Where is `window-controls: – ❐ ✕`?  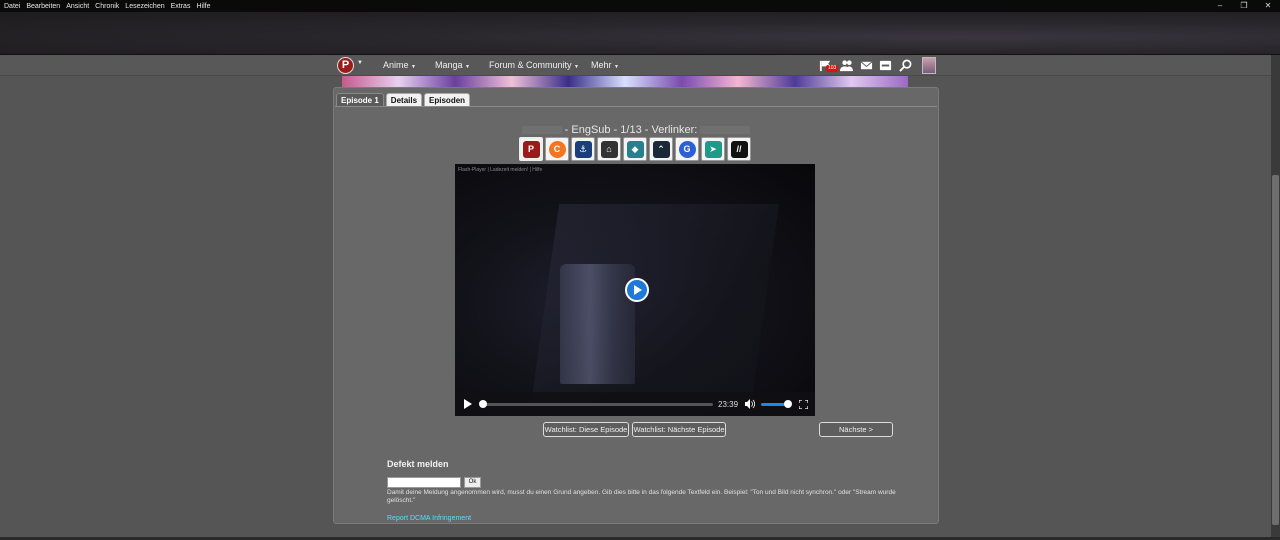
window-controls: – ❐ ✕ is located at coordinates (1244, 6).